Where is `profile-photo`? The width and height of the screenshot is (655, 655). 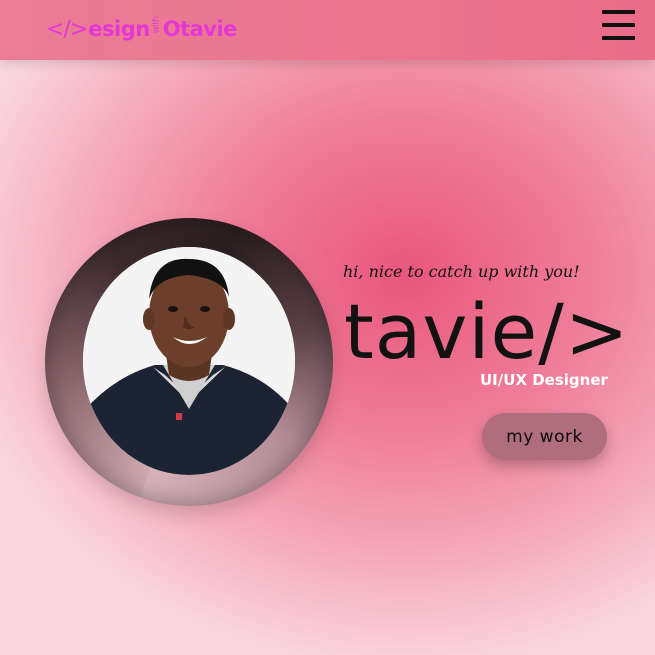
profile-photo is located at coordinates (189, 361).